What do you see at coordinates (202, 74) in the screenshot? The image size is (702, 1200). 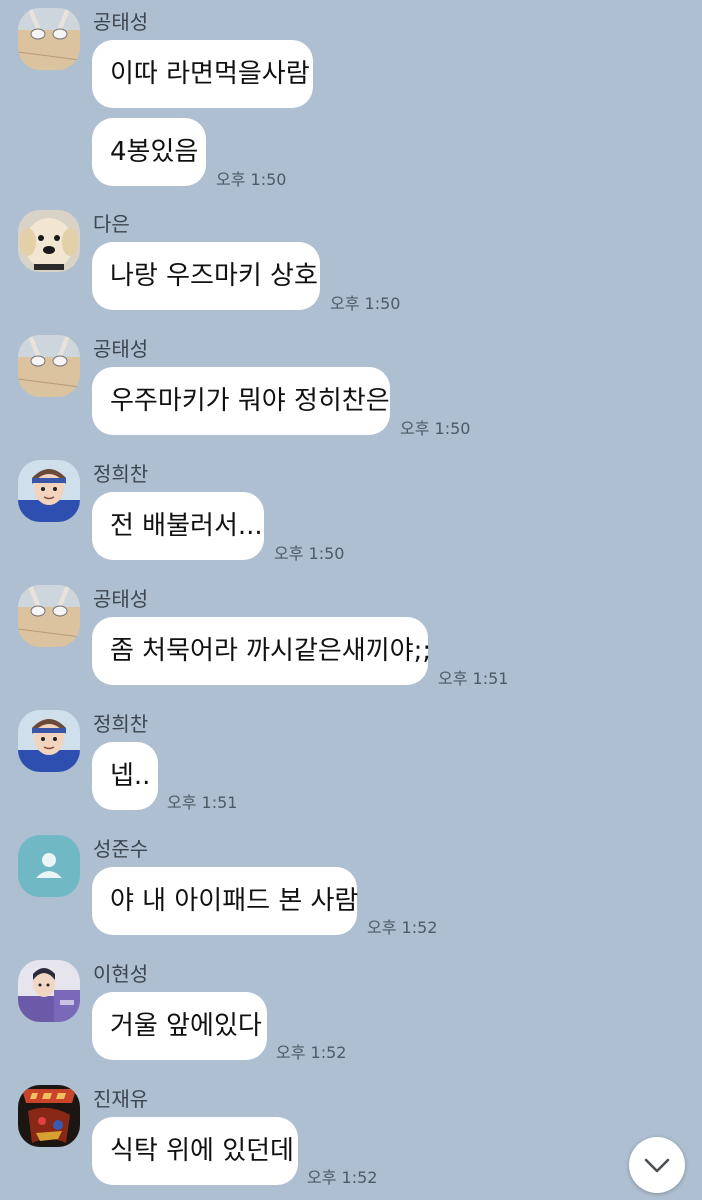 I see `message-bubble: 이따 라면먹을사람` at bounding box center [202, 74].